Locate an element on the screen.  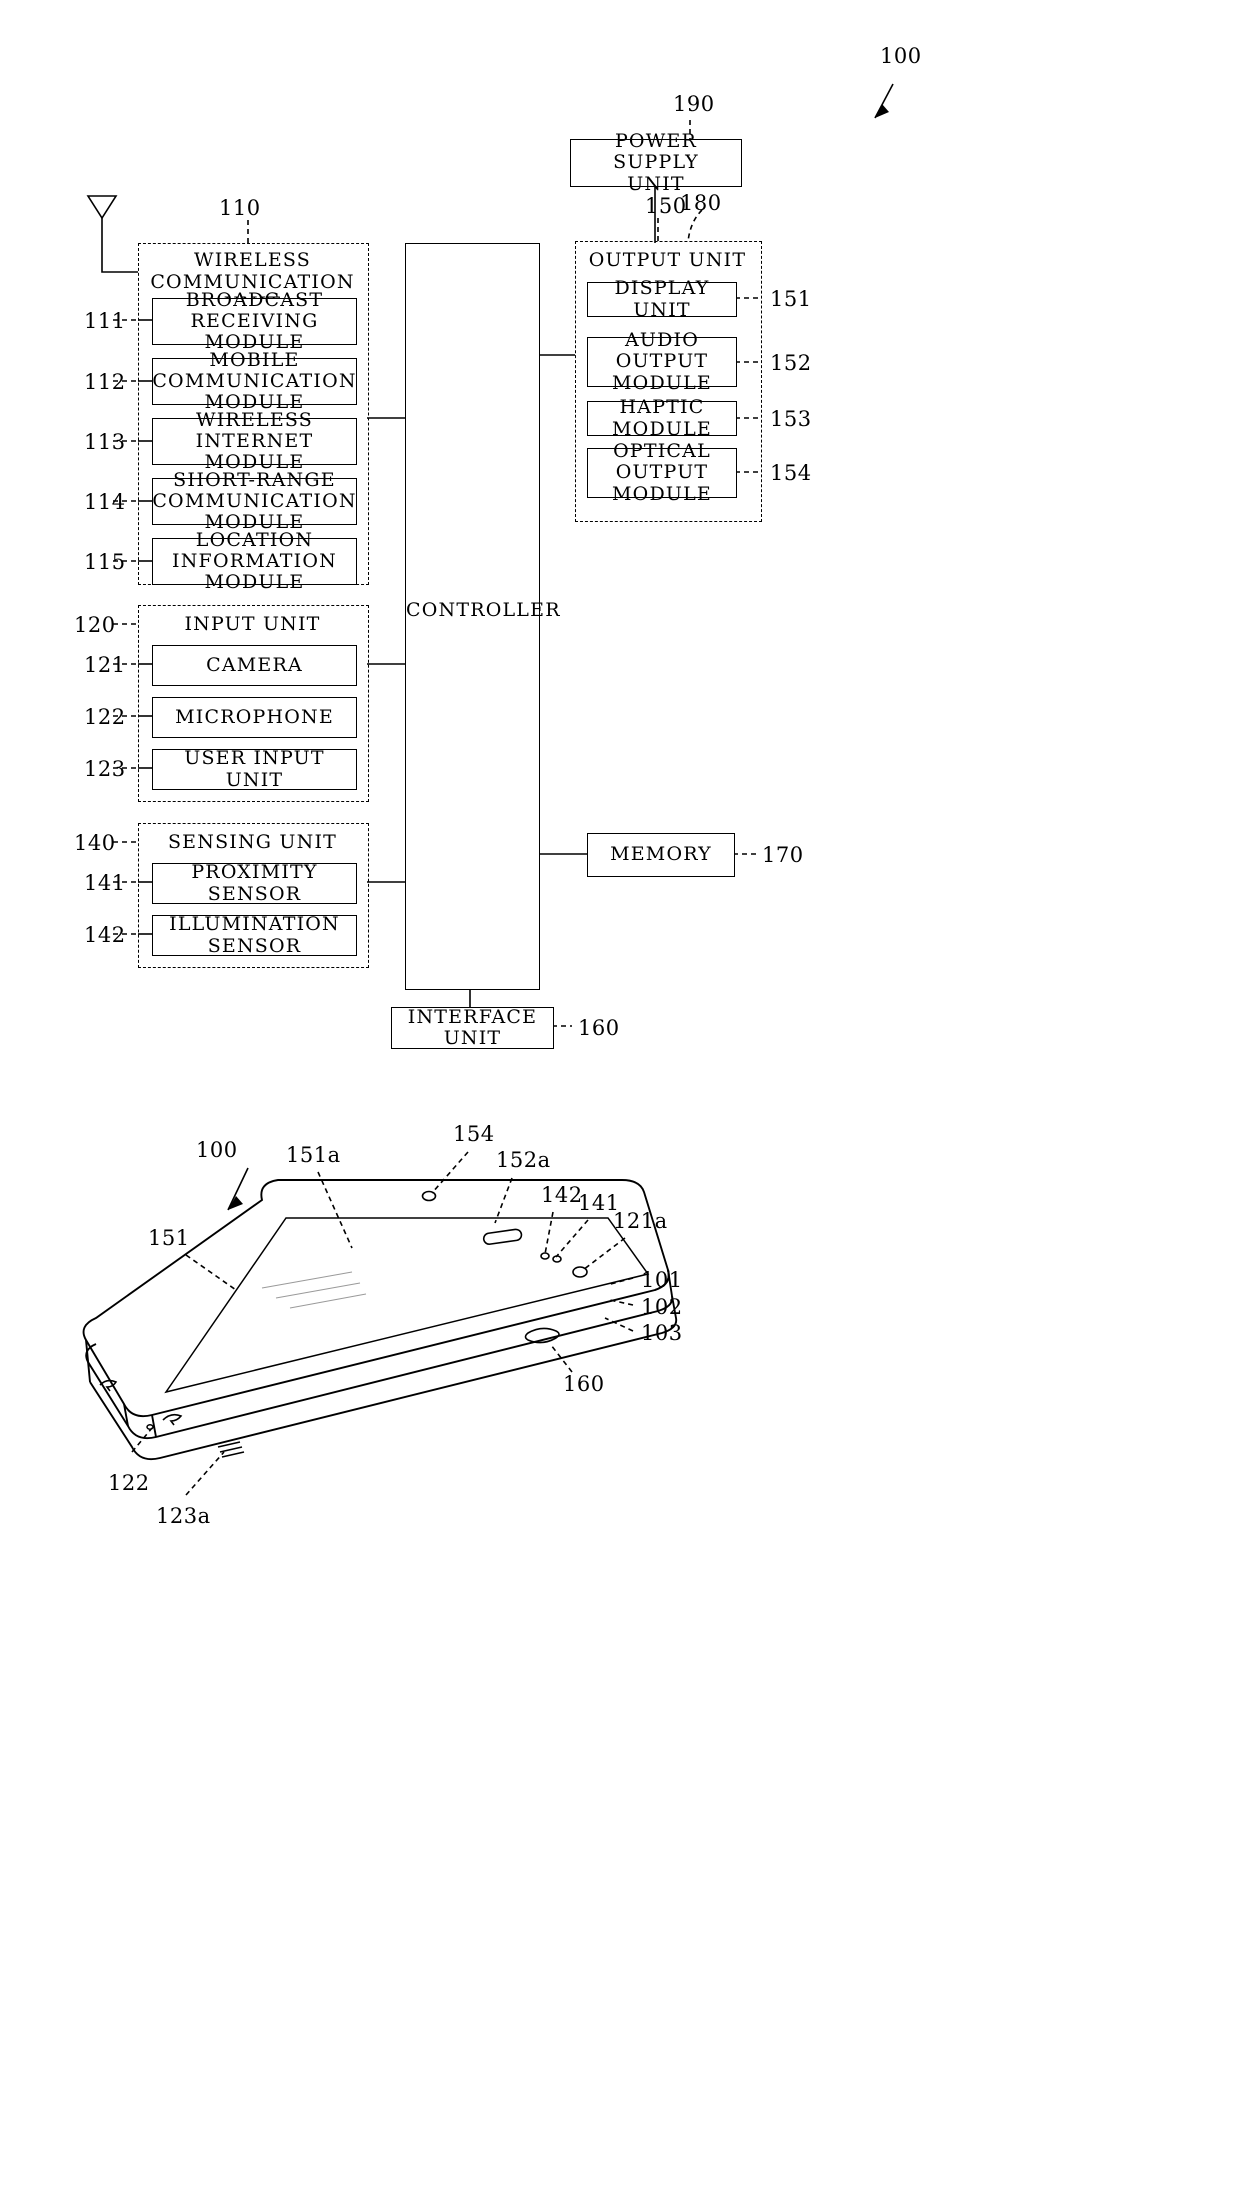
input-unit-title: INPUT UNIT is located at coordinates (252, 624).